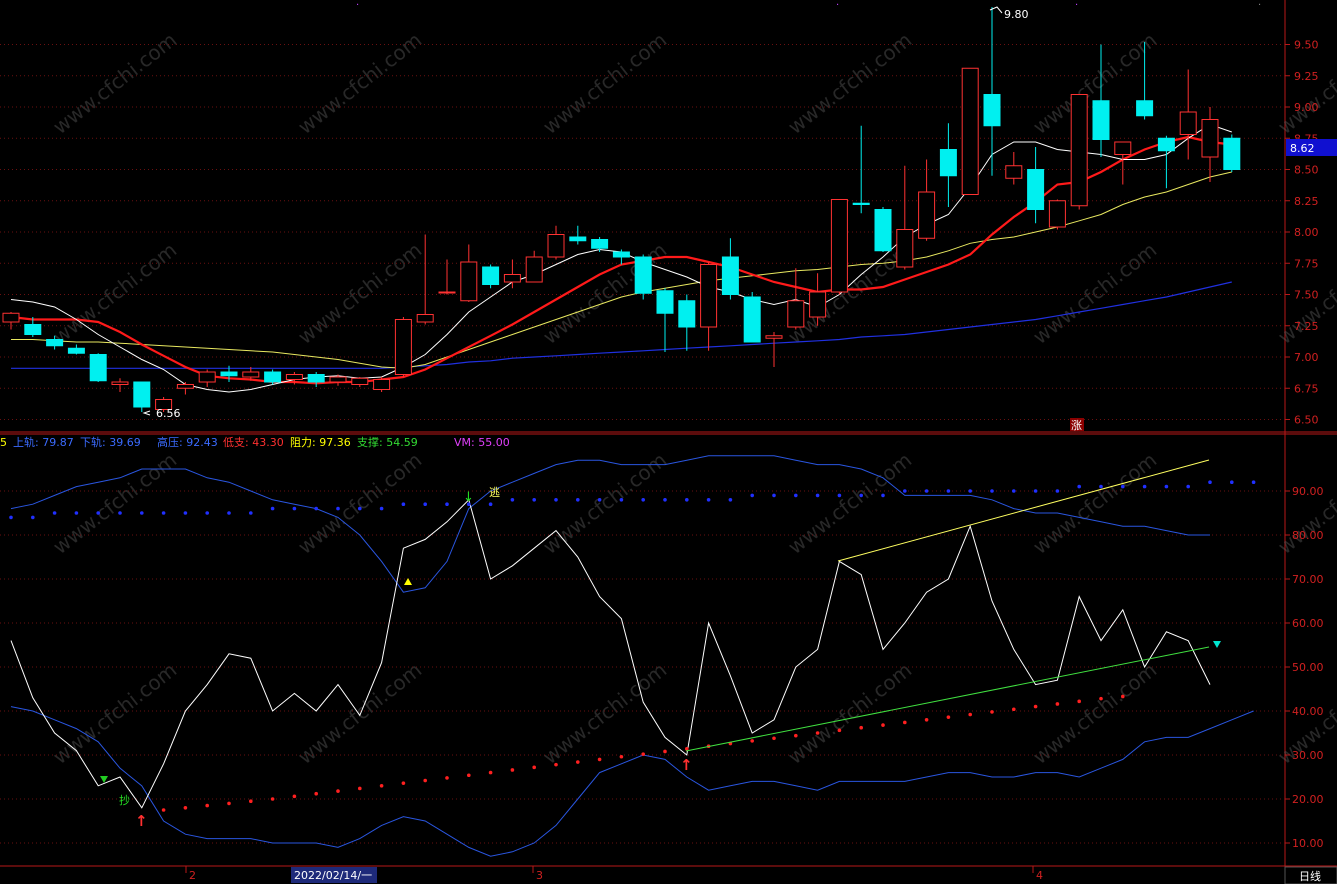 This screenshot has height=884, width=1337. I want to click on price-tick-label: 6.50, so click(1306, 420).